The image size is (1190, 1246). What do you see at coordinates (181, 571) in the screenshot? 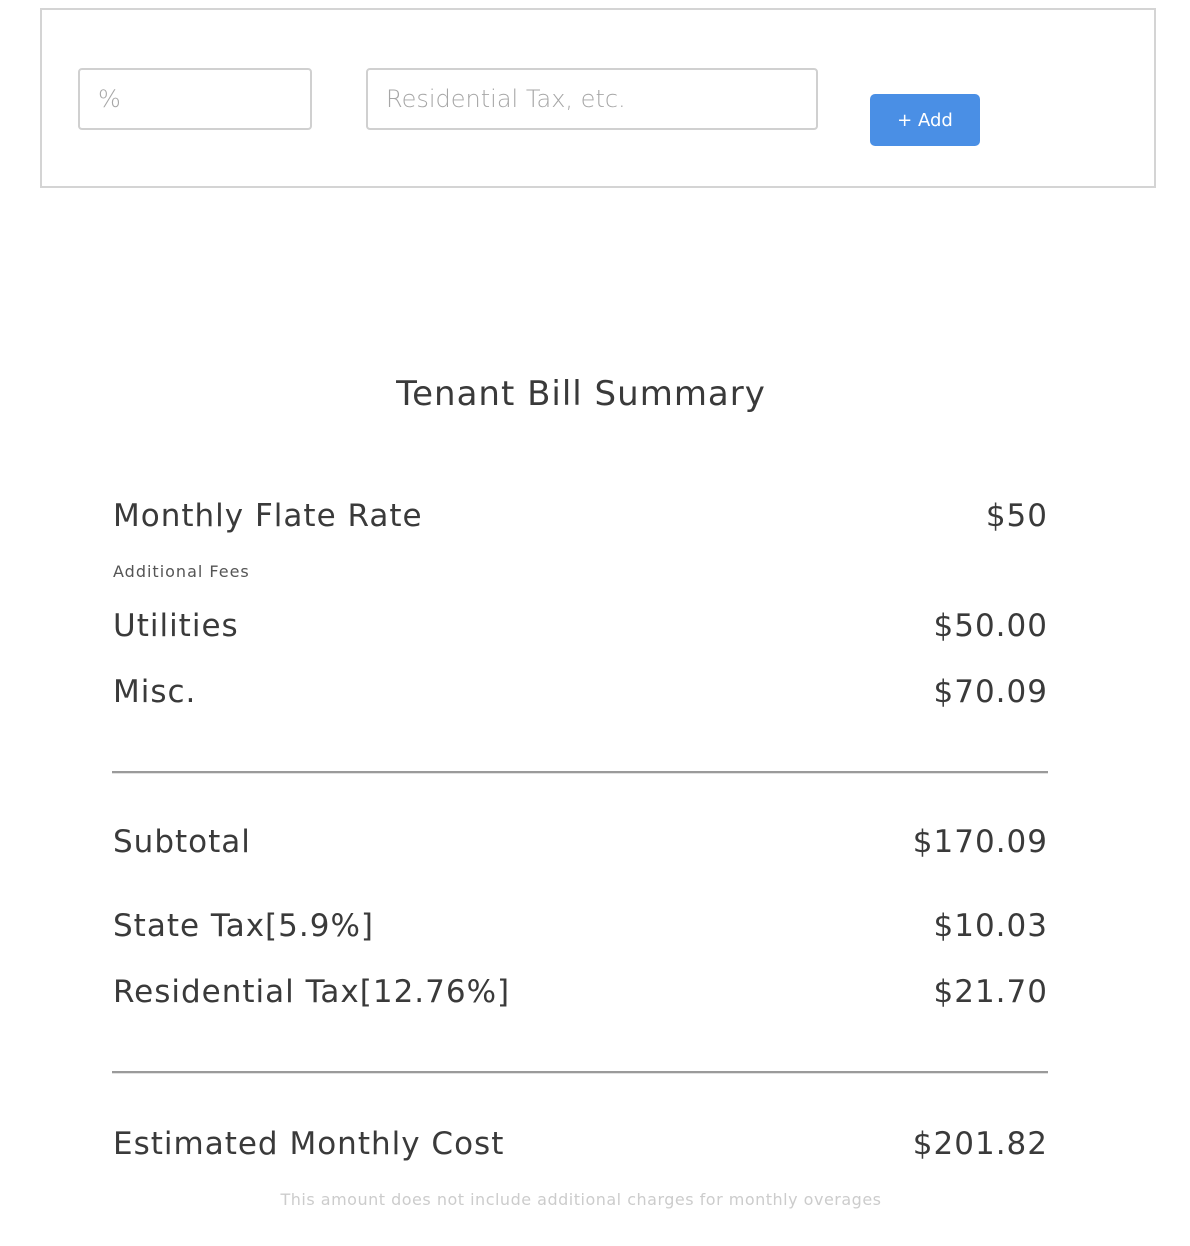
I see `additional-fees-label: Additional Fees` at bounding box center [181, 571].